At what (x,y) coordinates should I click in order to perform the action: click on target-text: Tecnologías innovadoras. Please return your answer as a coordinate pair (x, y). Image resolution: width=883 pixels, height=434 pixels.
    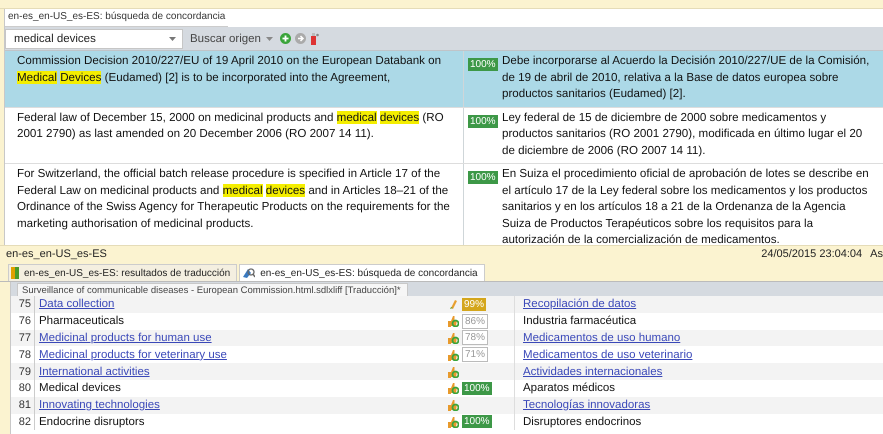
    Looking at the image, I should click on (586, 405).